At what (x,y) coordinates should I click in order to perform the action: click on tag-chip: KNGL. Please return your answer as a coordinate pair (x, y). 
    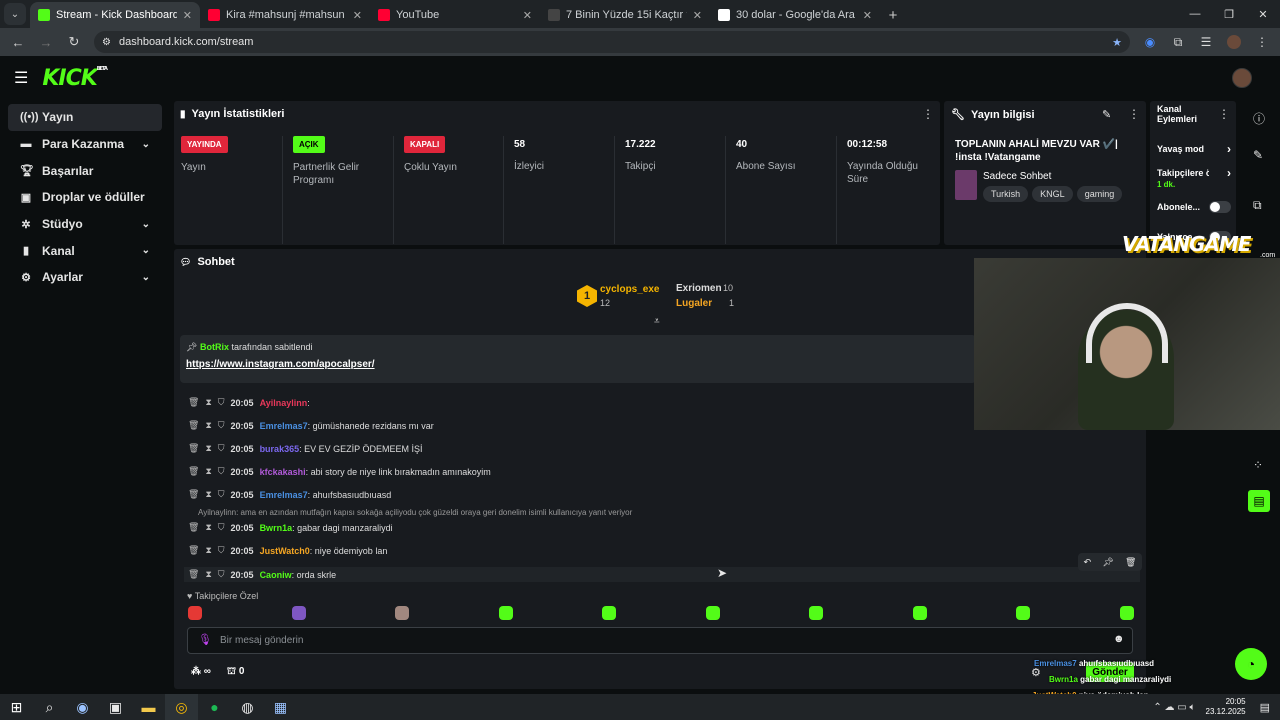
    Looking at the image, I should click on (1052, 194).